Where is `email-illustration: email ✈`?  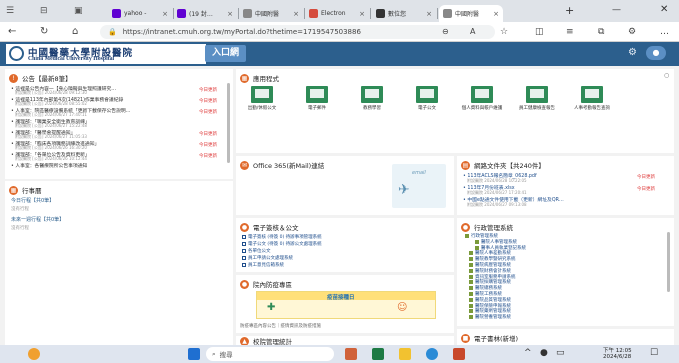 email-illustration: email ✈ is located at coordinates (419, 186).